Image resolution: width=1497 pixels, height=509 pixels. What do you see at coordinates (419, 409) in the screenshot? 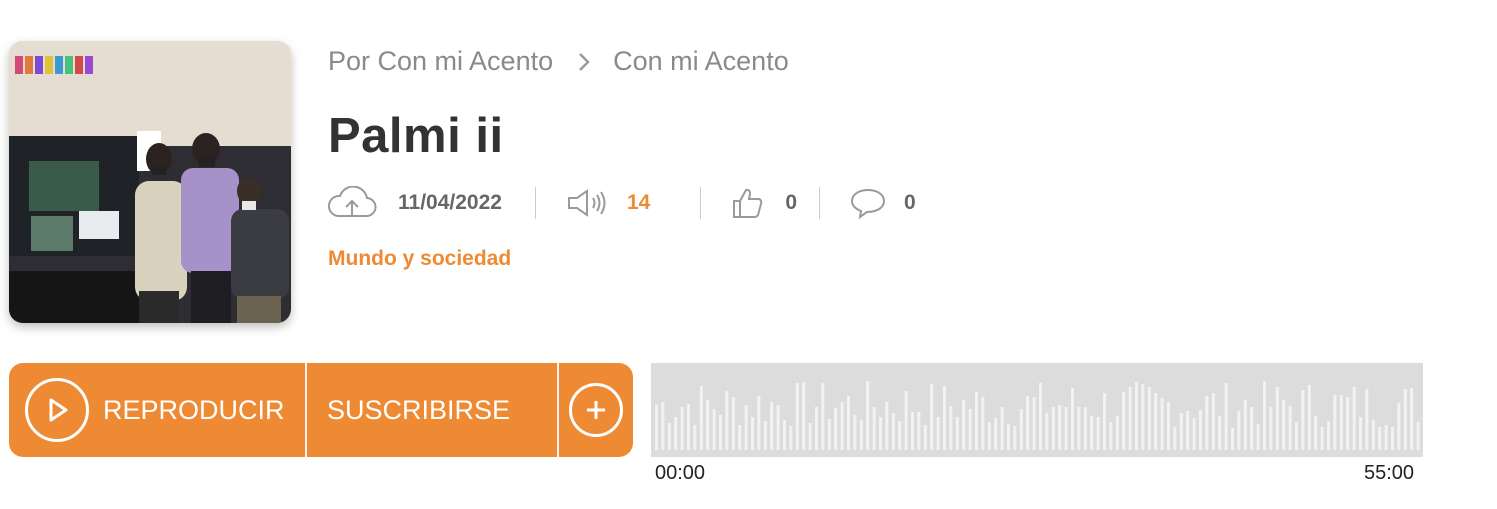
I see `subscribe-button-label: SUSCRIBIRSE` at bounding box center [419, 409].